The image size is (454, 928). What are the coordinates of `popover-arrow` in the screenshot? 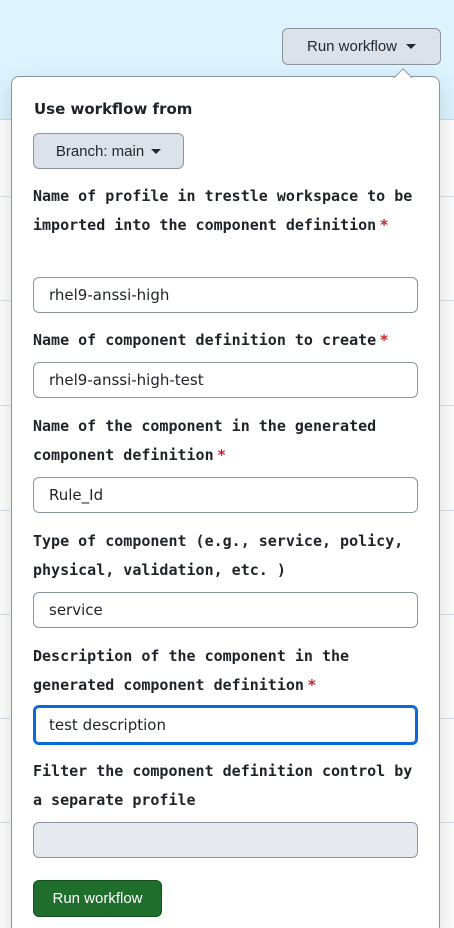 It's located at (403, 72).